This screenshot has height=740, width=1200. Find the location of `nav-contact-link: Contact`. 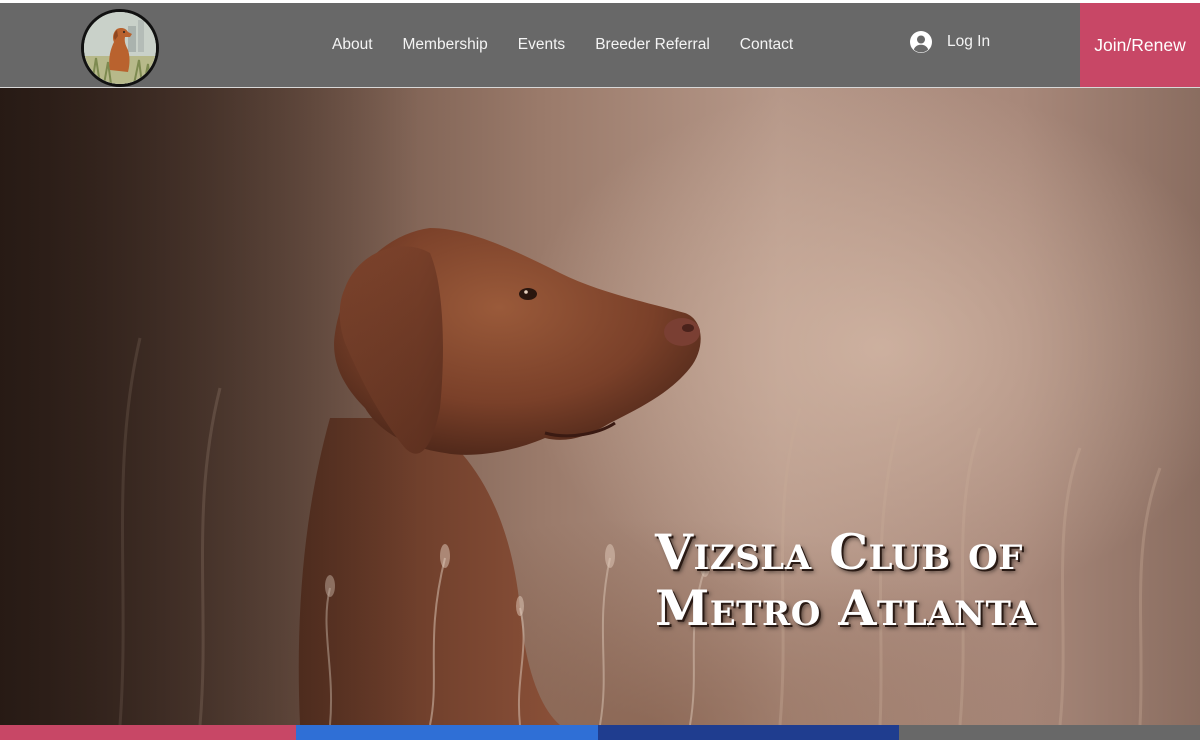

nav-contact-link: Contact is located at coordinates (766, 45).